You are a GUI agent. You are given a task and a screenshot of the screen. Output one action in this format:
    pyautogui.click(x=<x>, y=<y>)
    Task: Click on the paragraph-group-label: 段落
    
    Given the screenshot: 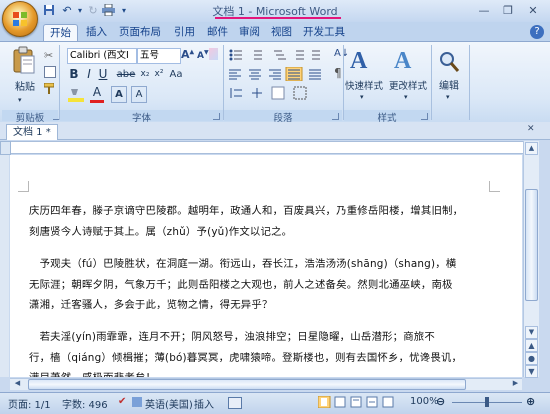 What is the action you would take?
    pyautogui.click(x=283, y=117)
    